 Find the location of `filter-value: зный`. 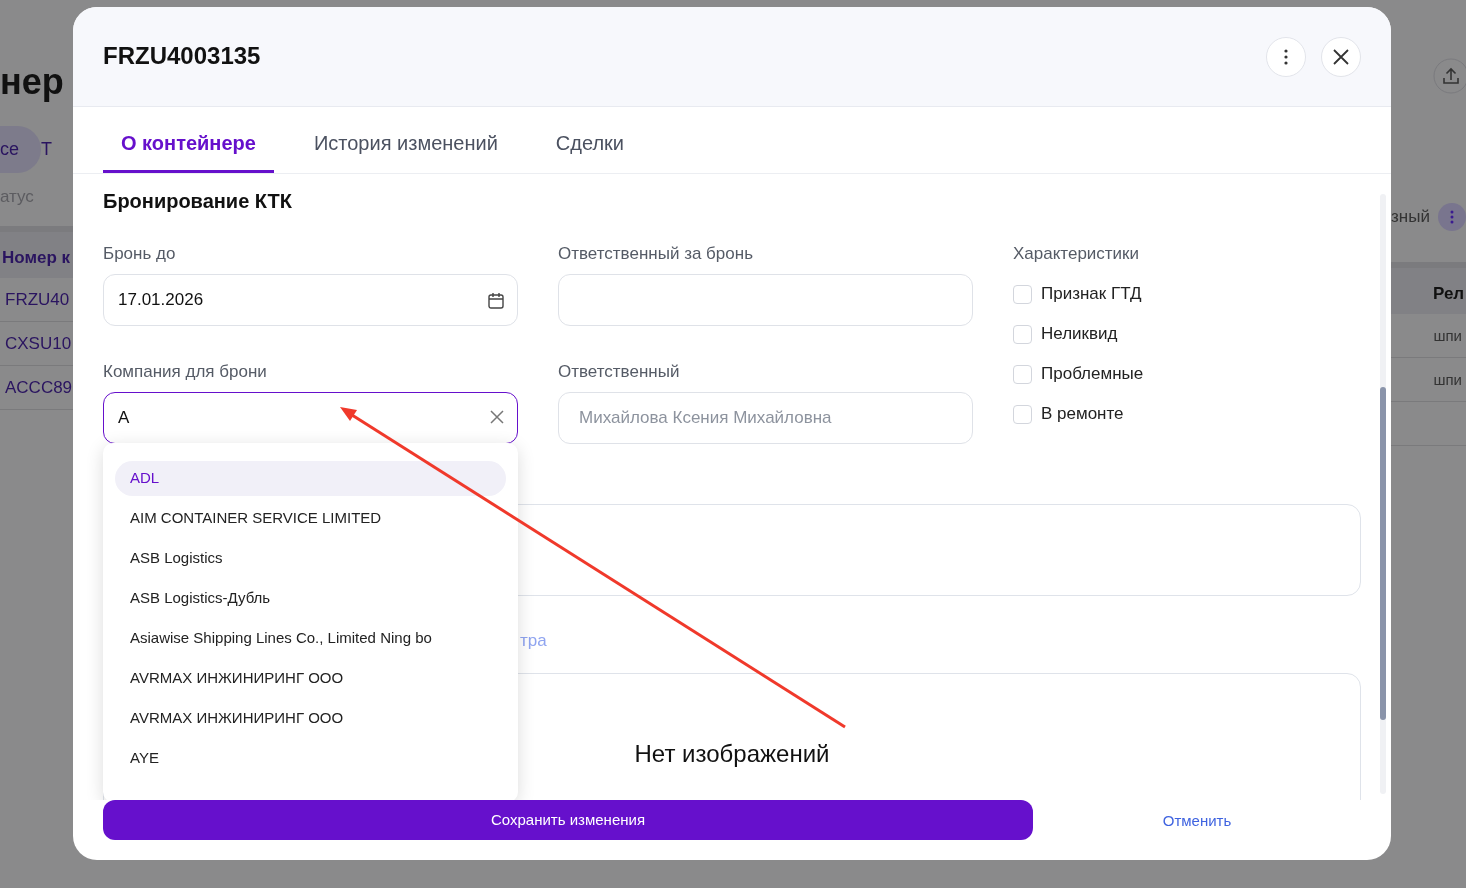

filter-value: зный is located at coordinates (1410, 217).